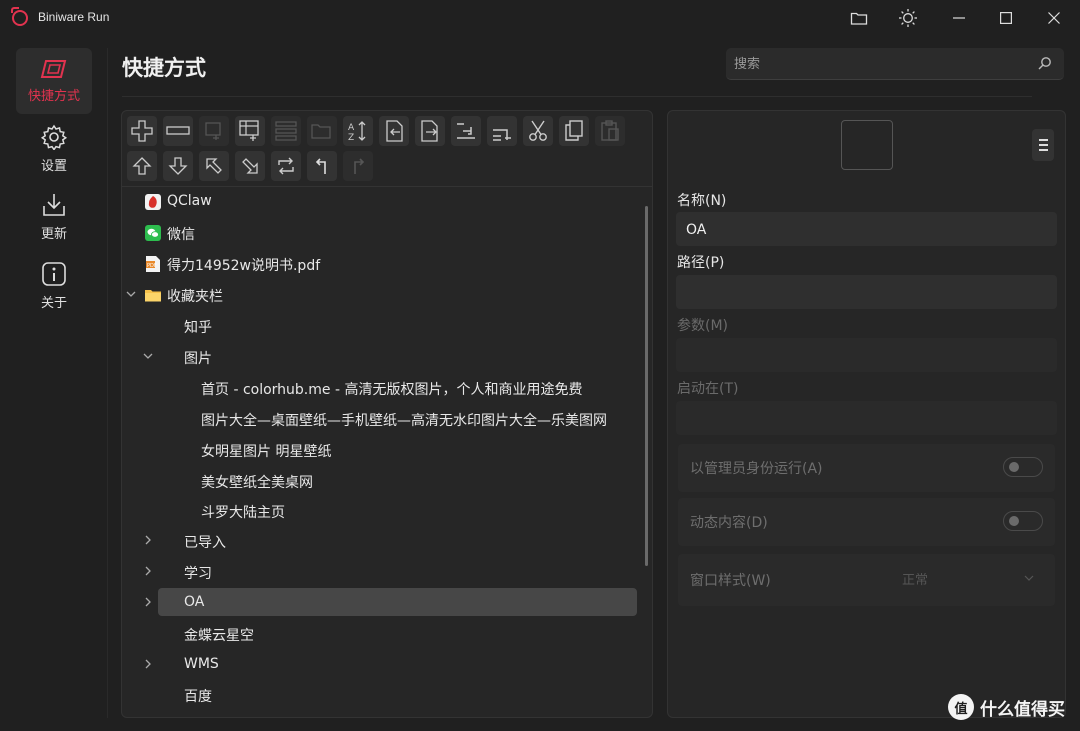  I want to click on list-icon, so click(286, 131).